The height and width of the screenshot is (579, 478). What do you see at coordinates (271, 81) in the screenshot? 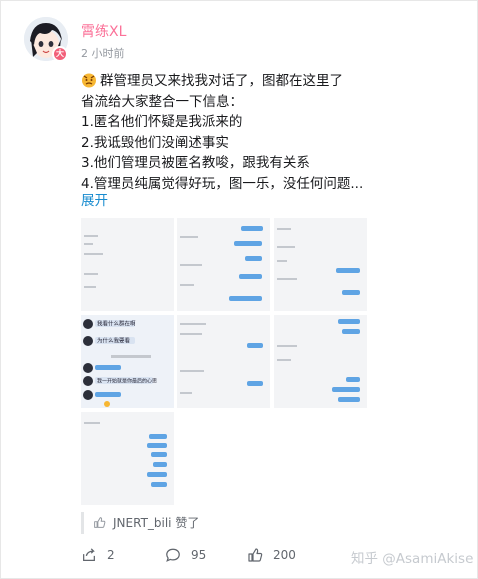
I see `post-line: 群管理员又来找我对话了，图都在这里了` at bounding box center [271, 81].